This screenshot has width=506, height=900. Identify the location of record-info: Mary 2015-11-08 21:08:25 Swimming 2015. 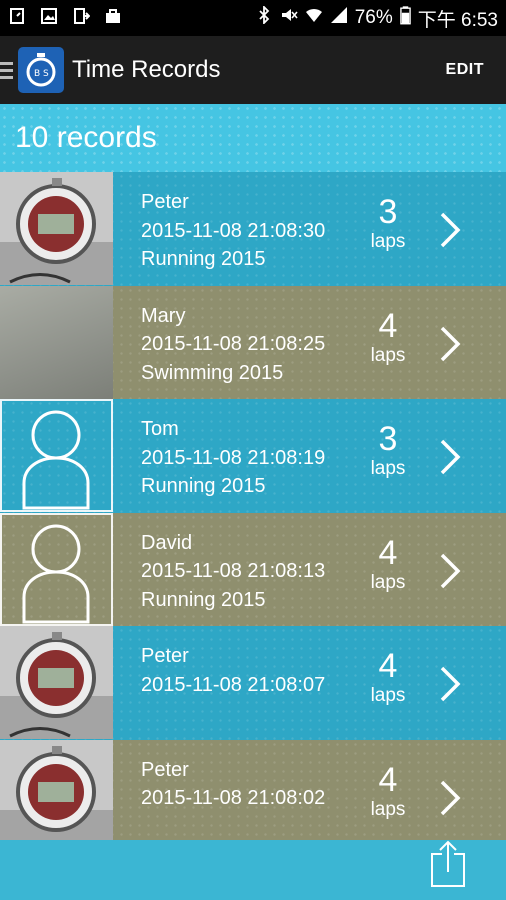
(233, 345).